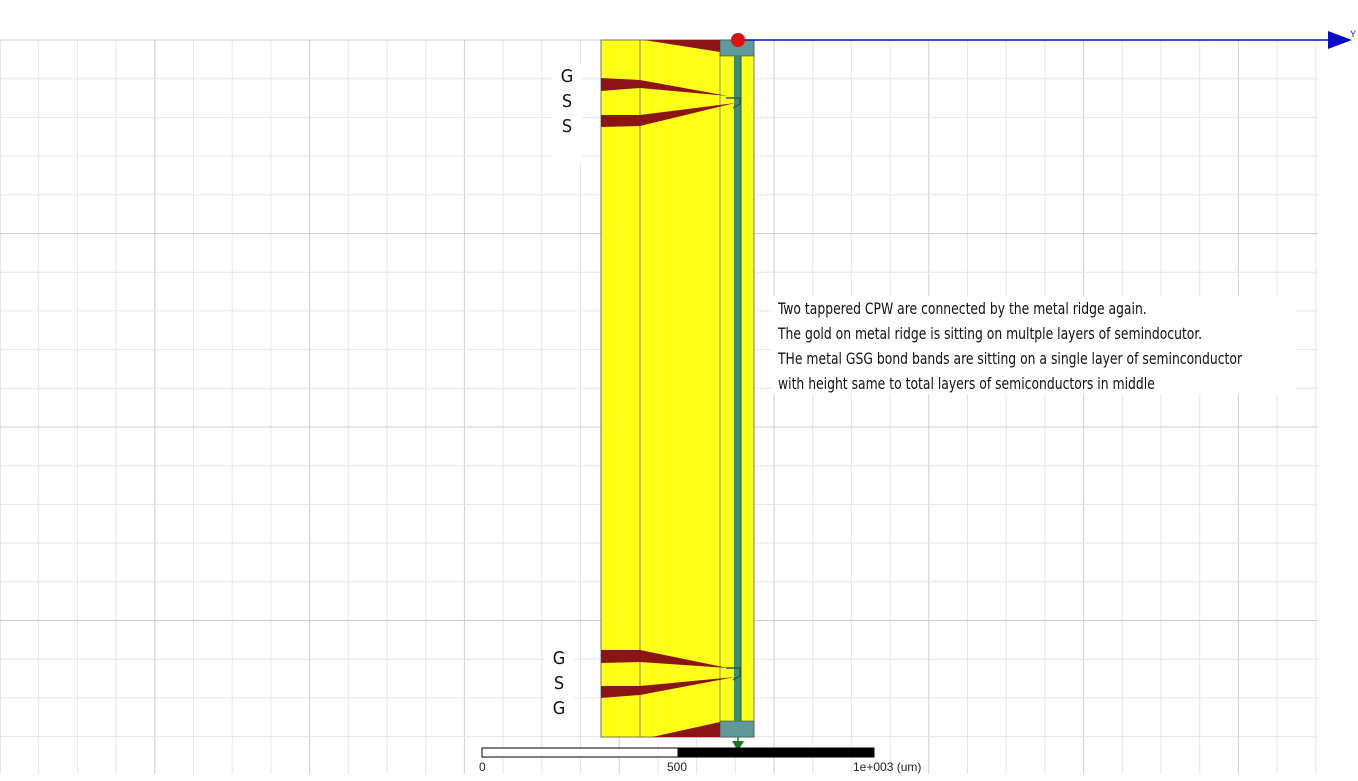 The width and height of the screenshot is (1358, 781). What do you see at coordinates (482, 767) in the screenshot?
I see `scale-tick-label-0: 0` at bounding box center [482, 767].